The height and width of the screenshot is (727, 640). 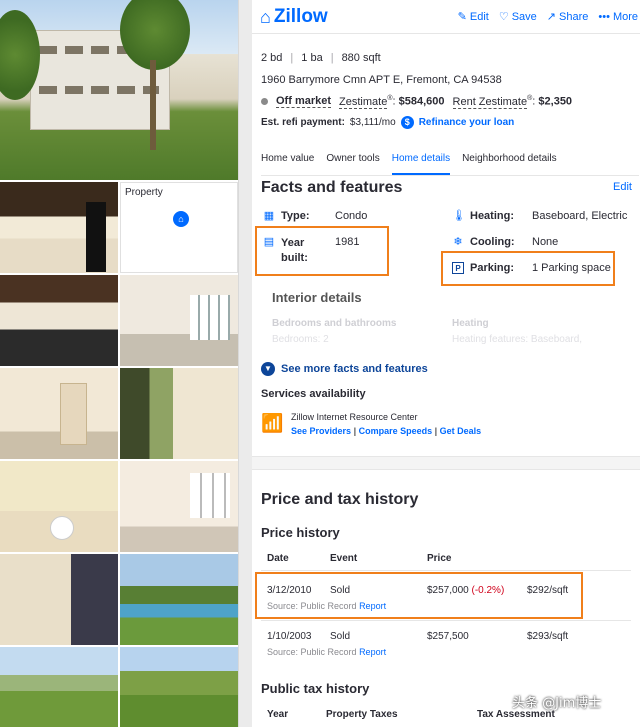 What do you see at coordinates (604, 16) in the screenshot?
I see `more-dots-icon: •••` at bounding box center [604, 16].